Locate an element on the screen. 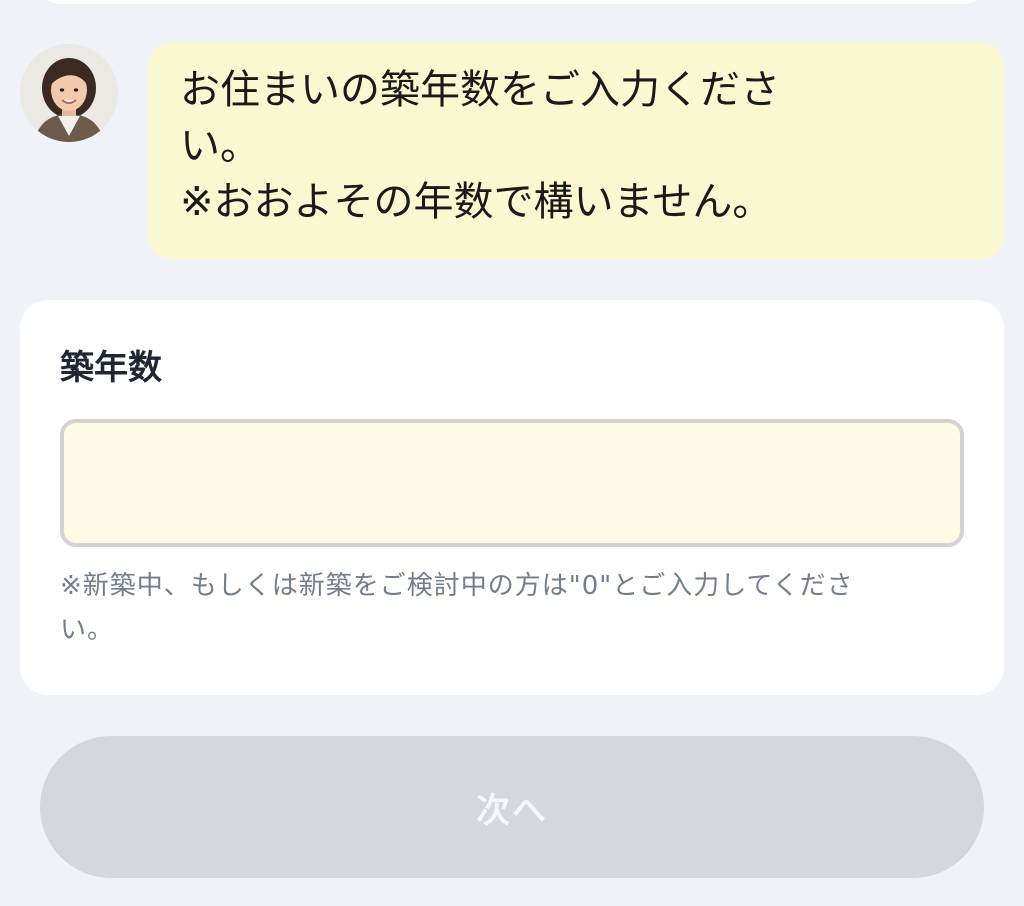 Image resolution: width=1024 pixels, height=906 pixels. building-age-label: 築年数 is located at coordinates (111, 368).